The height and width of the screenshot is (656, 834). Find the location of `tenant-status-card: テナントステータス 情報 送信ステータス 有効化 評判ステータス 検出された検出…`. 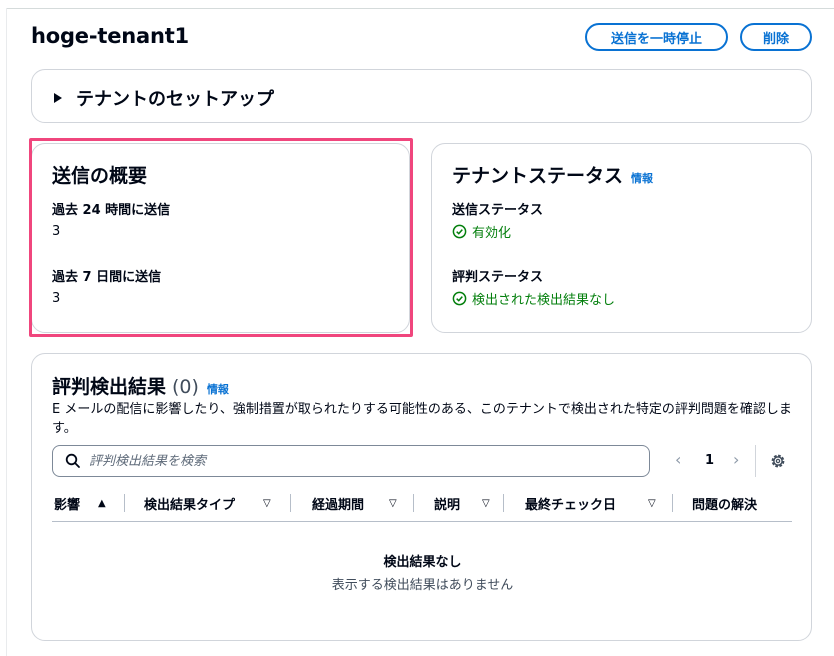

tenant-status-card: テナントステータス 情報 送信ステータス 有効化 評判ステータス 検出された検出… is located at coordinates (621, 238).